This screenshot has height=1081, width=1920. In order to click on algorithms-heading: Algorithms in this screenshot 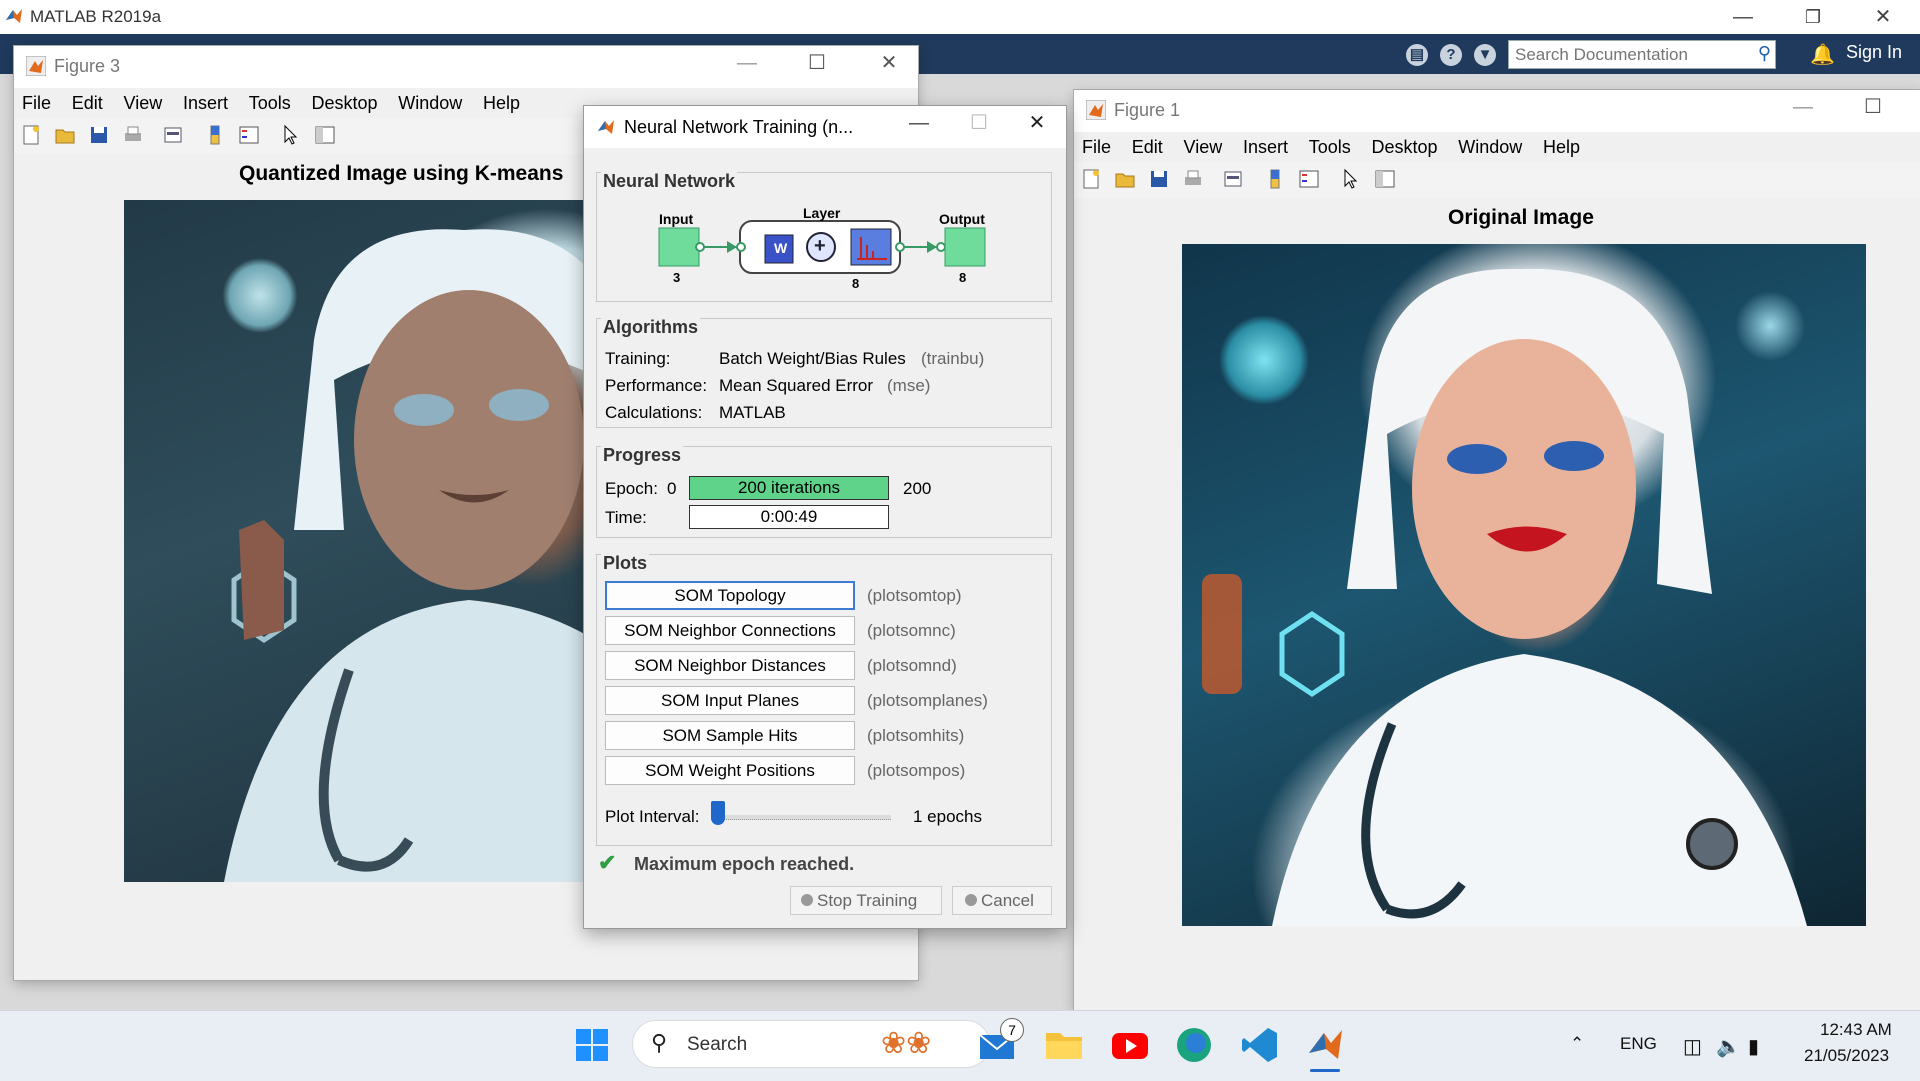, I will do `click(651, 327)`.